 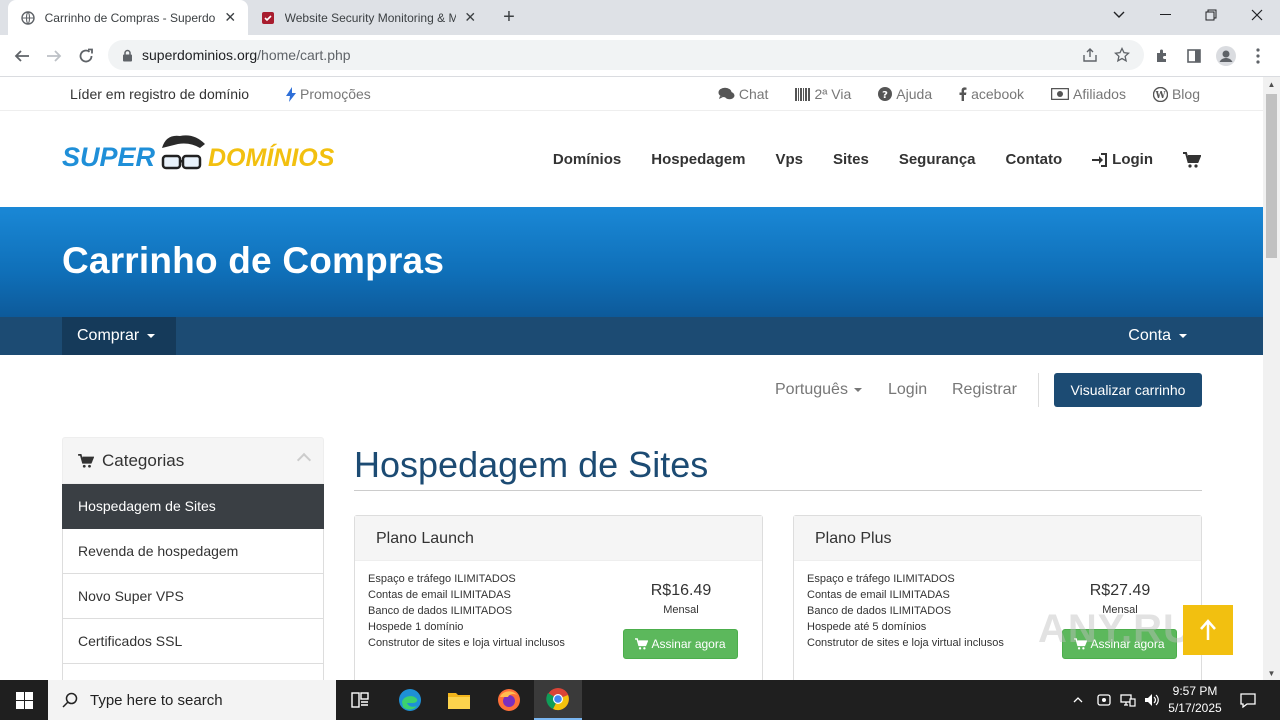 What do you see at coordinates (328, 94) in the screenshot?
I see `promotions-link: Promoções` at bounding box center [328, 94].